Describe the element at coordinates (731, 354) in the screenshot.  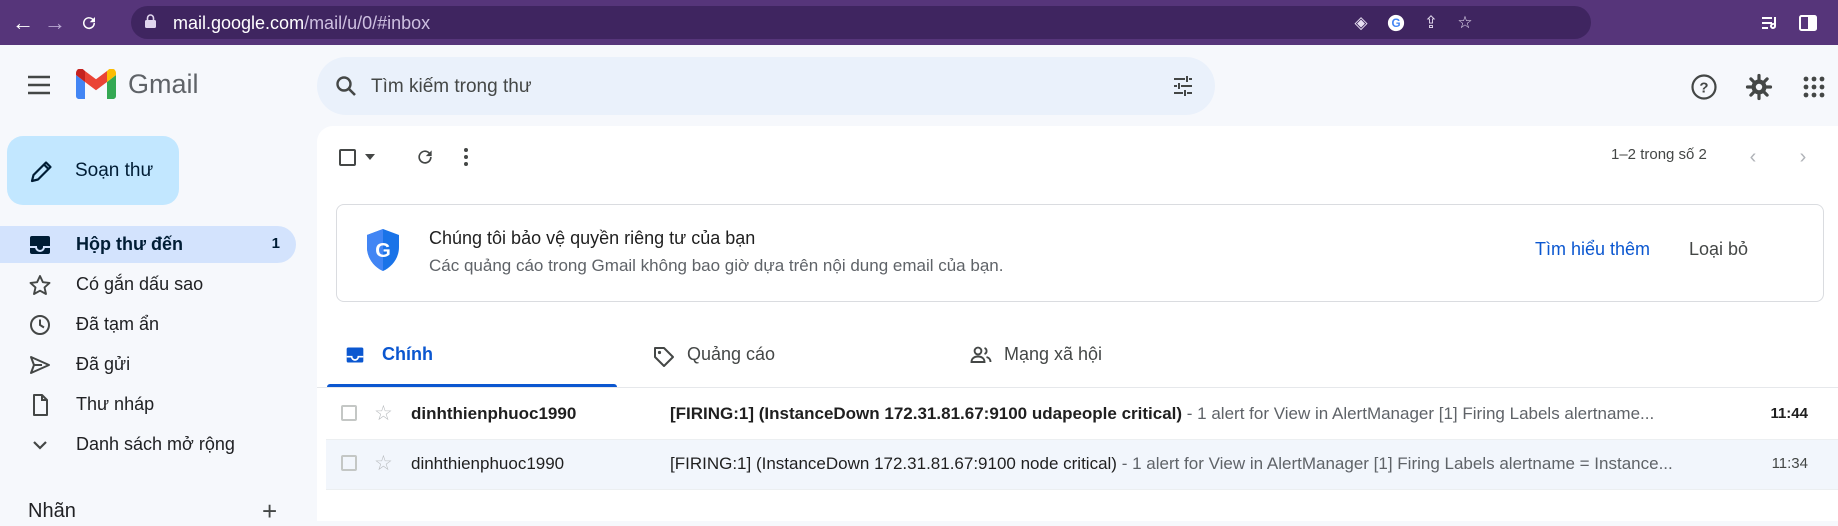
I see `tab-label: Quảng cáo` at that location.